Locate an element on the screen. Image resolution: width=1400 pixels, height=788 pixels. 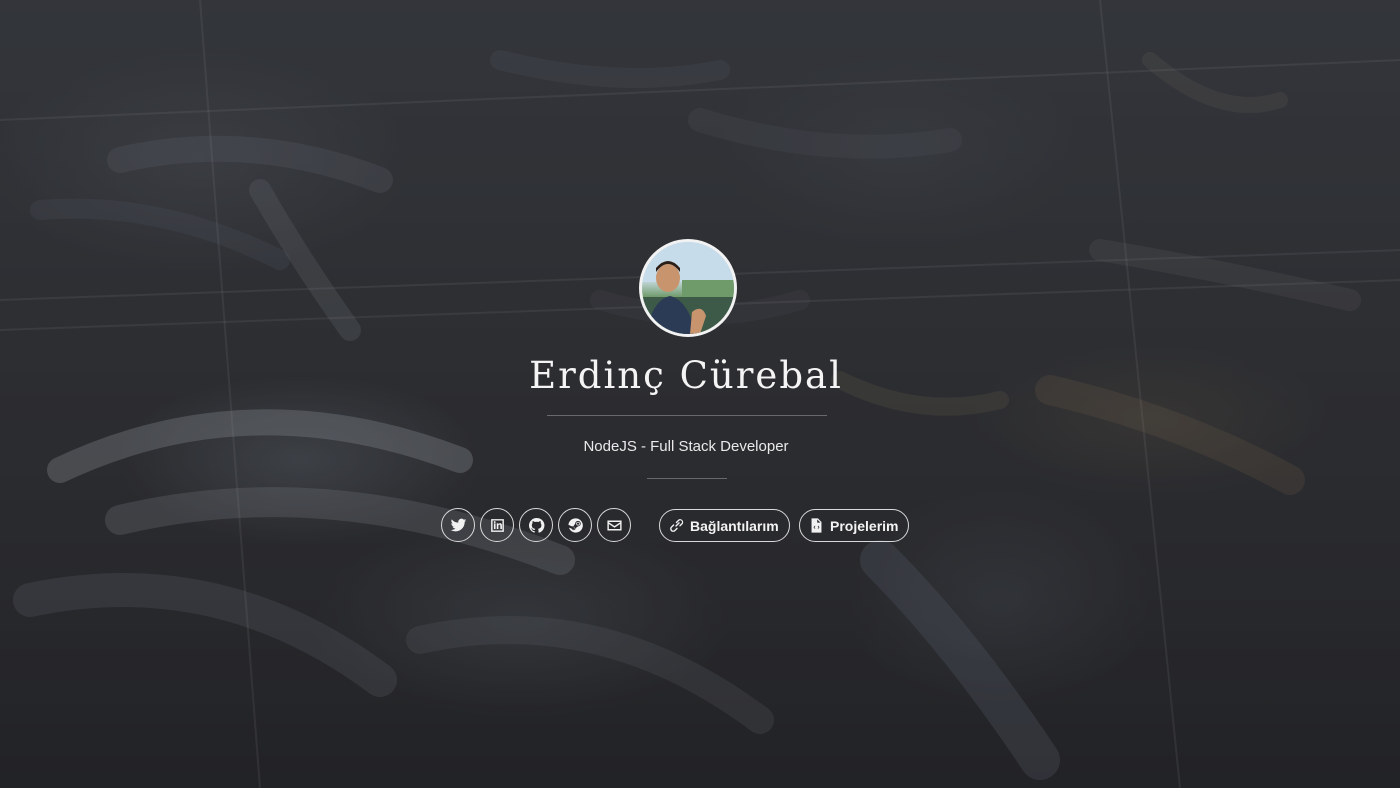
divider-short is located at coordinates (687, 478).